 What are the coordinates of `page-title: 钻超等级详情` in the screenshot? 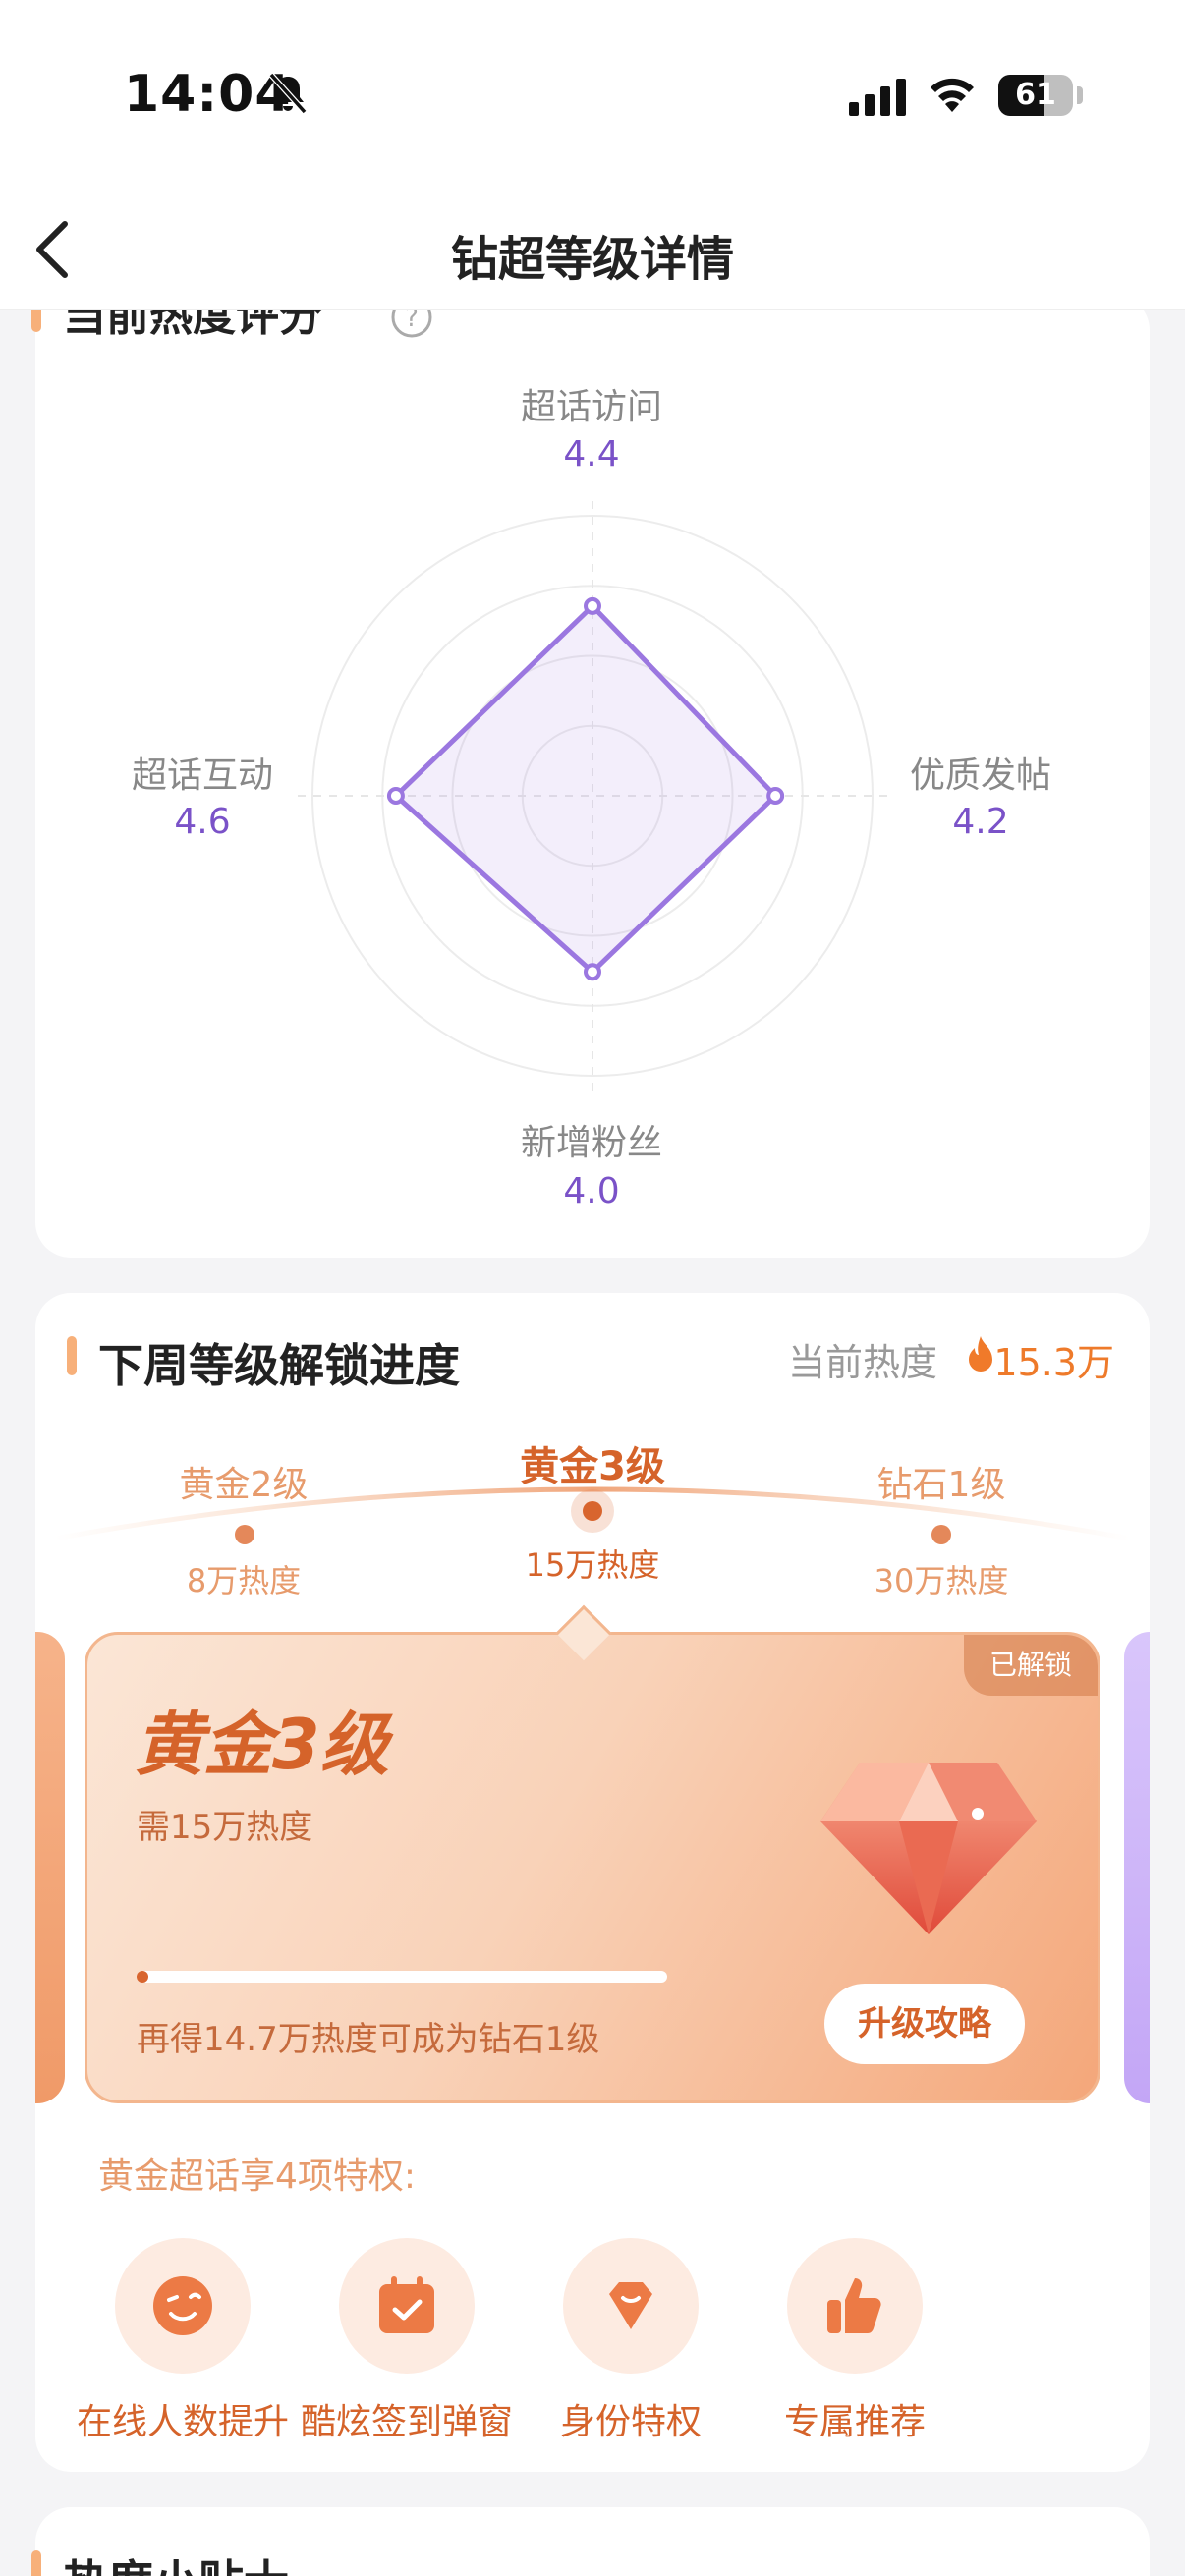 It's located at (592, 259).